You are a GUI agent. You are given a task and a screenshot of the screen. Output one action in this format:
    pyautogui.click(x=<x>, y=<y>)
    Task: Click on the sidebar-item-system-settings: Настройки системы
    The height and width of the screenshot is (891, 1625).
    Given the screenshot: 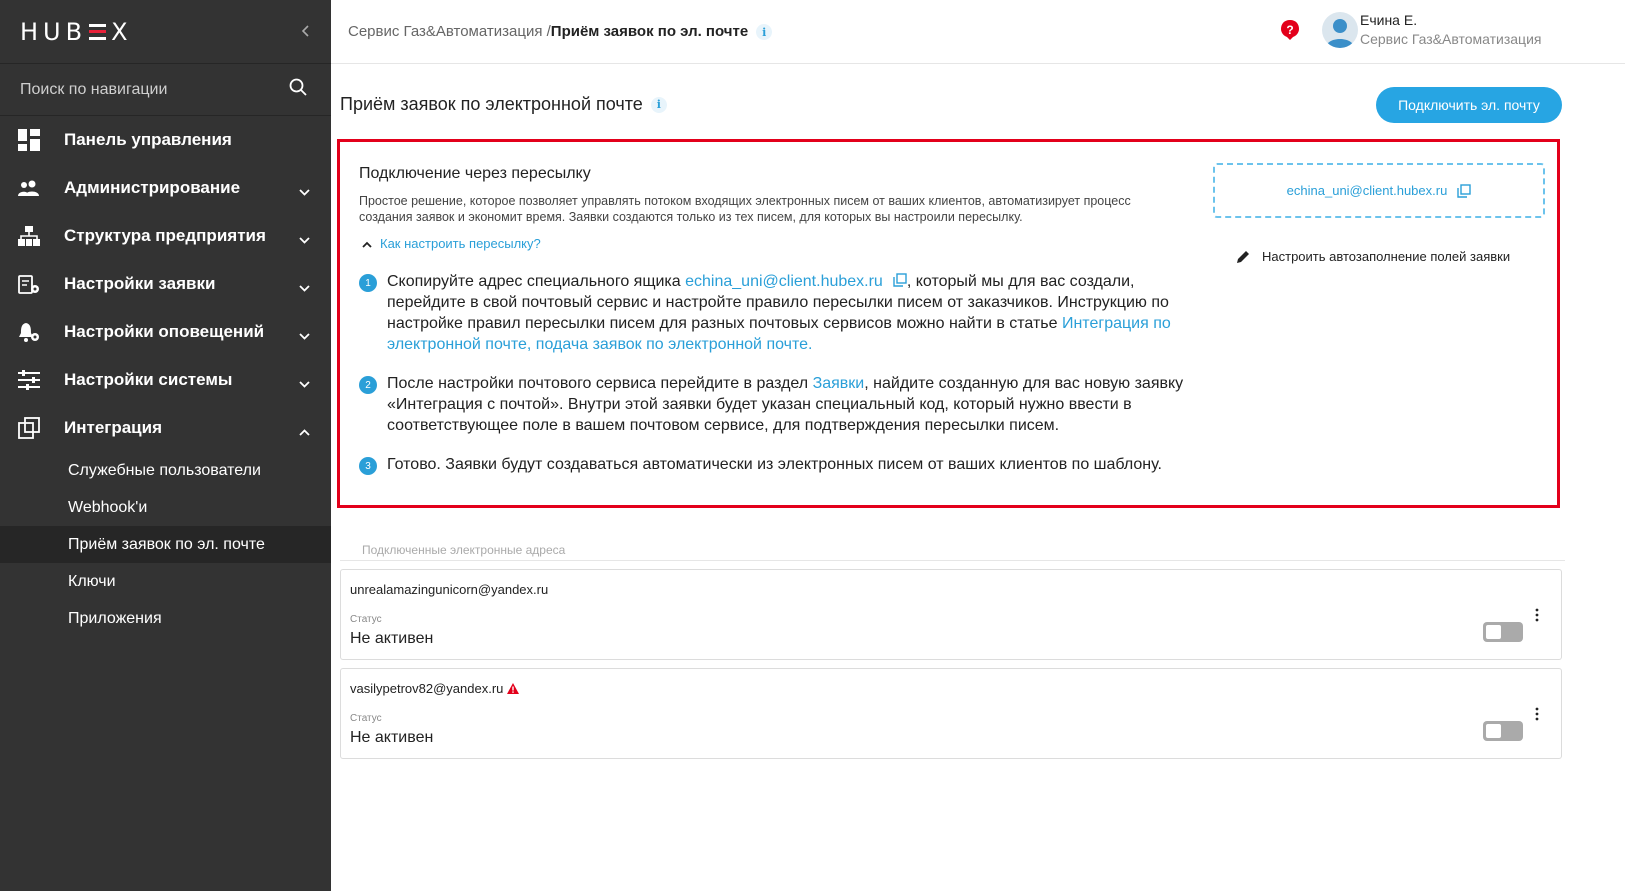 What is the action you would take?
    pyautogui.click(x=165, y=380)
    